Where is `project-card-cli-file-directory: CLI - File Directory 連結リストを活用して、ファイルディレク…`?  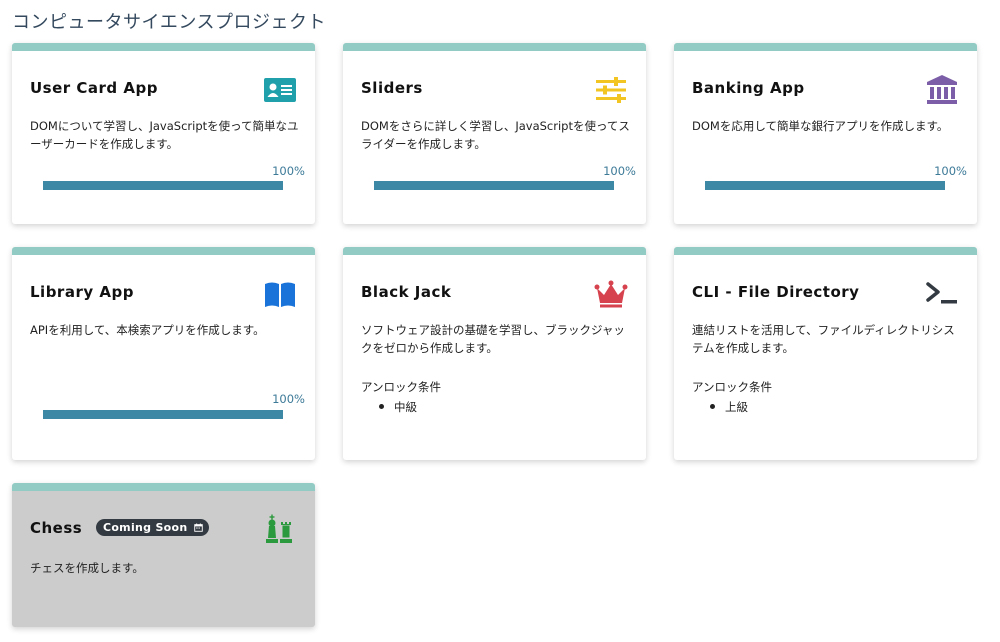
project-card-cli-file-directory: CLI - File Directory 連結リストを活用して、ファイルディレク… is located at coordinates (825, 353).